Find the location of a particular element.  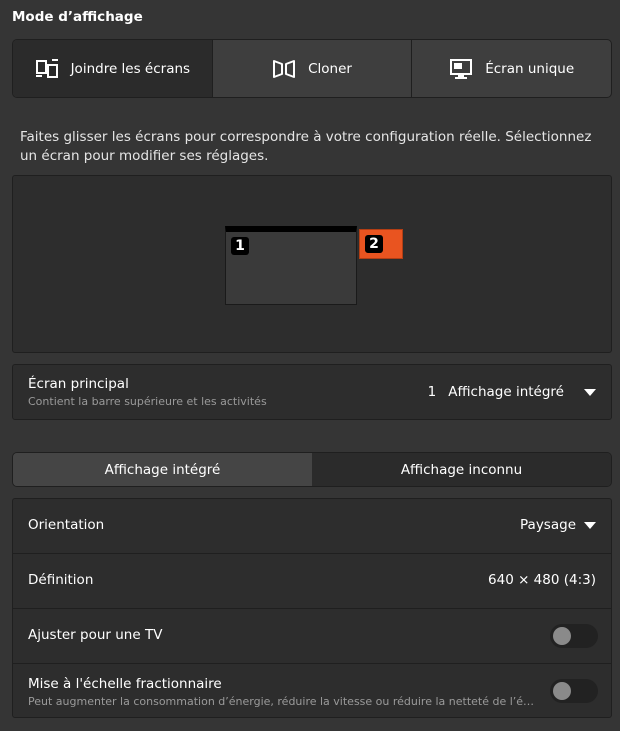

orientation-row: Orientation Paysage is located at coordinates (312, 526).